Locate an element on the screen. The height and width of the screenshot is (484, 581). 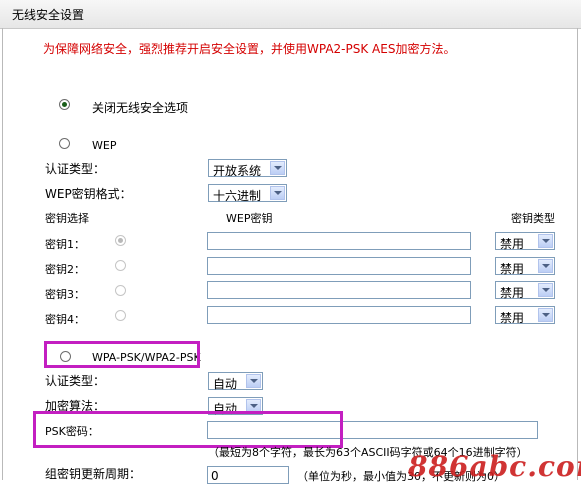
key1-type-value: 禁用 is located at coordinates (512, 244).